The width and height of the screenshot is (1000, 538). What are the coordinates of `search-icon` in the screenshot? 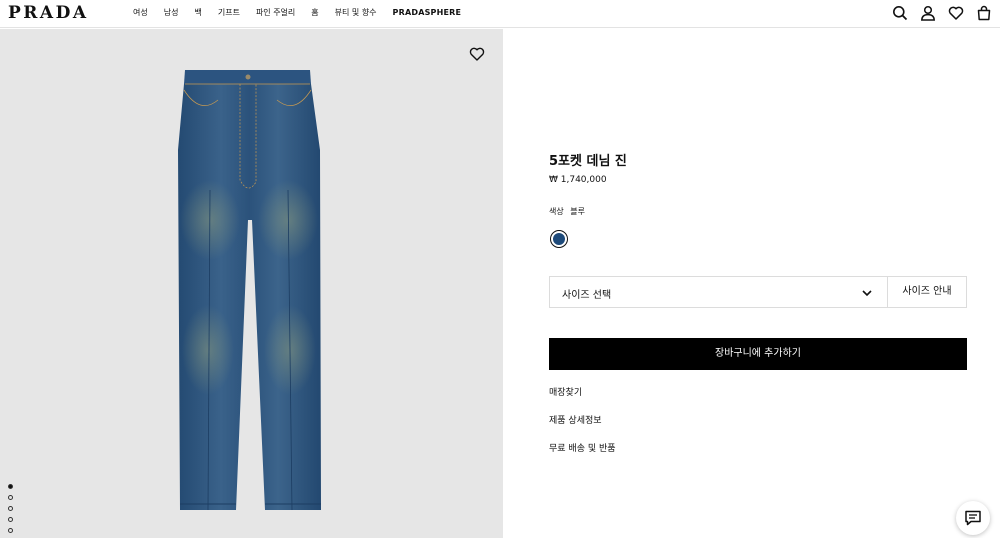 It's located at (900, 13).